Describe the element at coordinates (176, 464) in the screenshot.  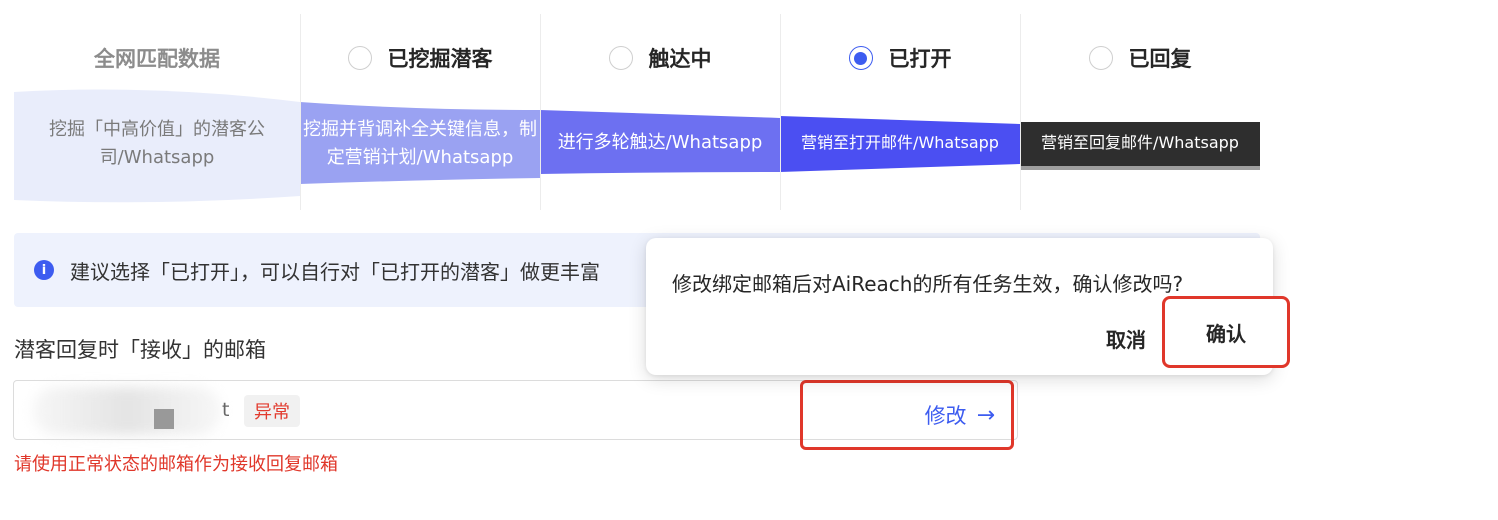
I see `reply-email-error: 请使用正常状态的邮箱作为接收回复邮箱` at that location.